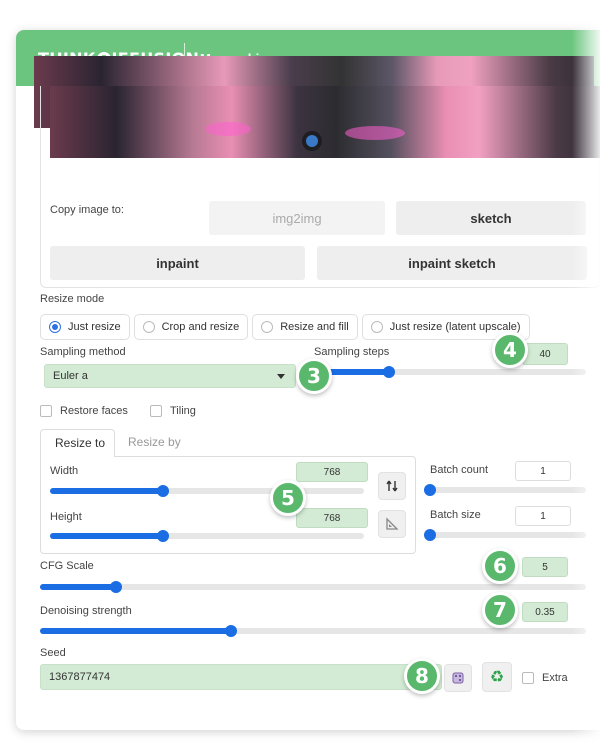 This screenshot has height=750, width=600. I want to click on cfg-scale-input: 5, so click(545, 567).